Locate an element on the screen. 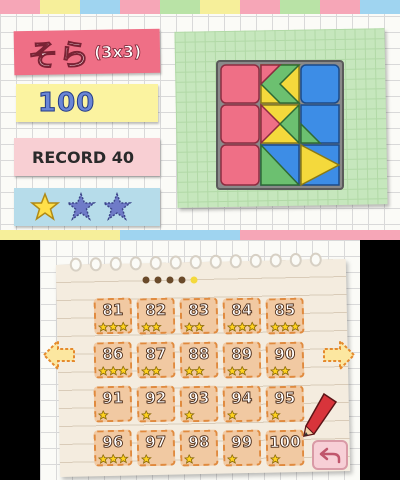  level-tile: 88 is located at coordinates (199, 360).